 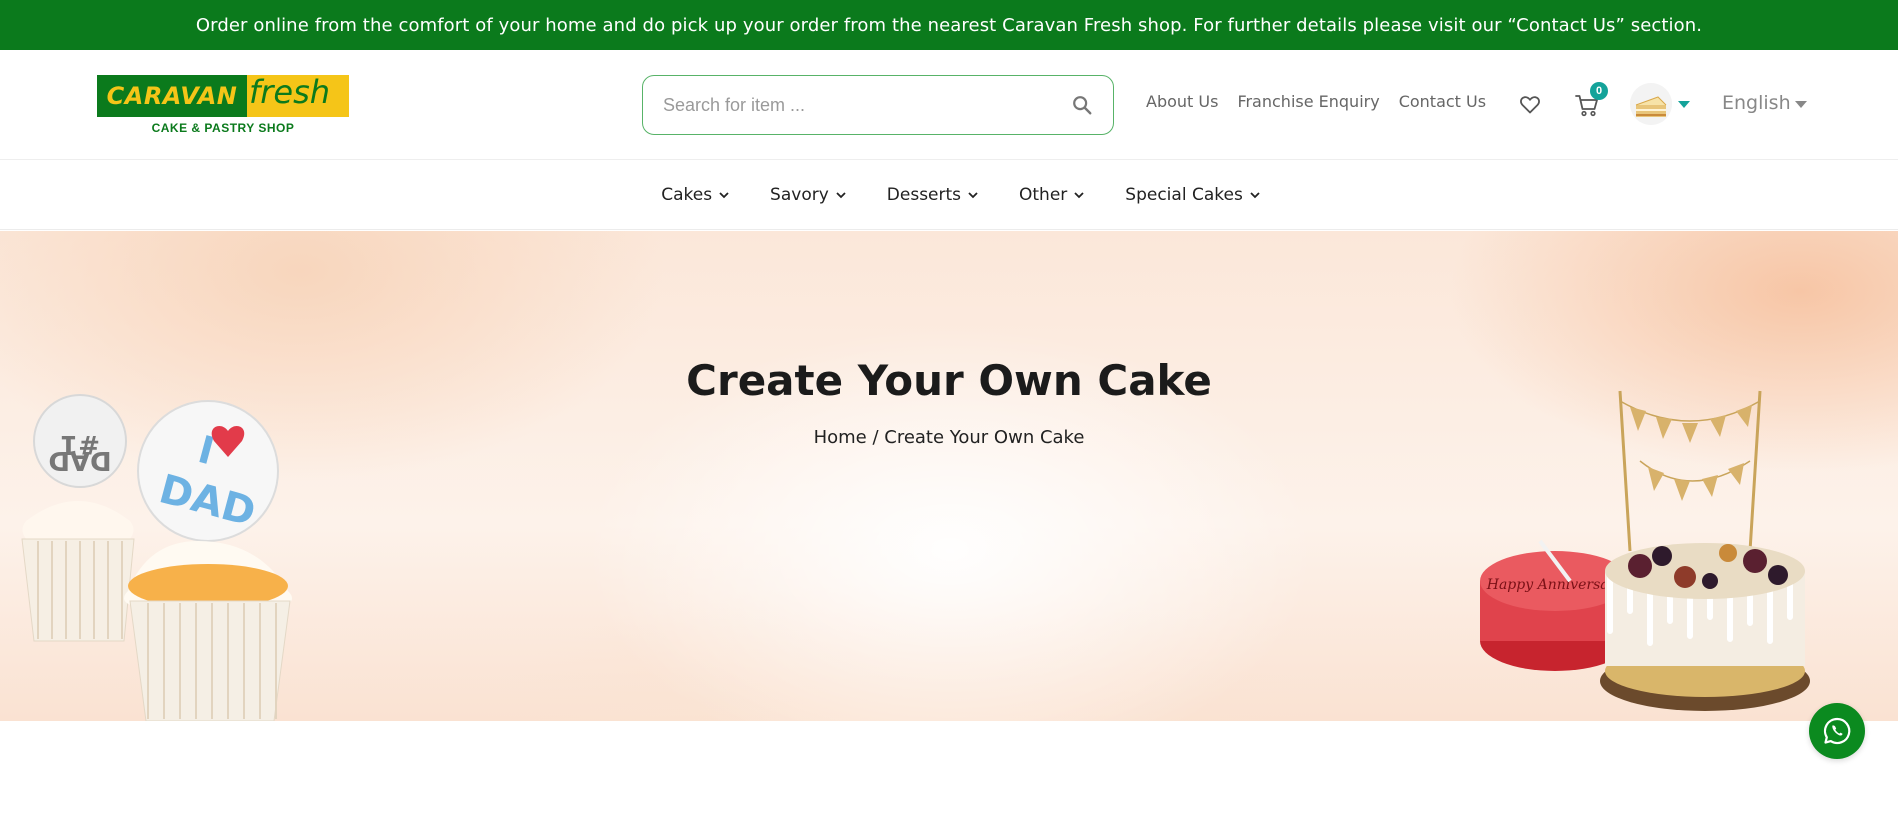 I want to click on contact-us-link: Contact Us, so click(x=1442, y=101).